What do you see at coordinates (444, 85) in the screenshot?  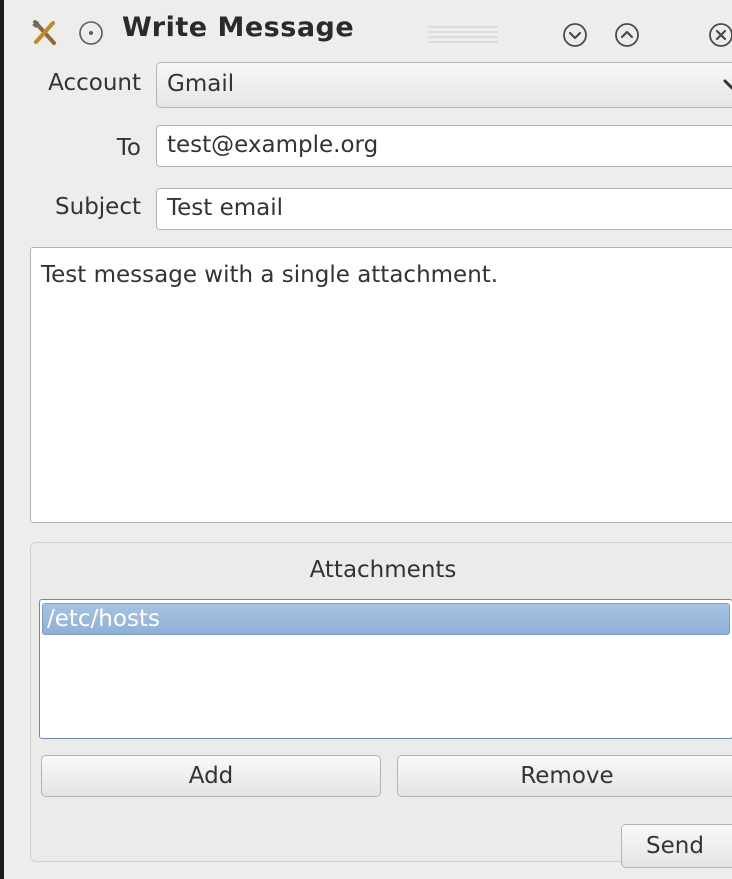 I see `account-select: Gmail` at bounding box center [444, 85].